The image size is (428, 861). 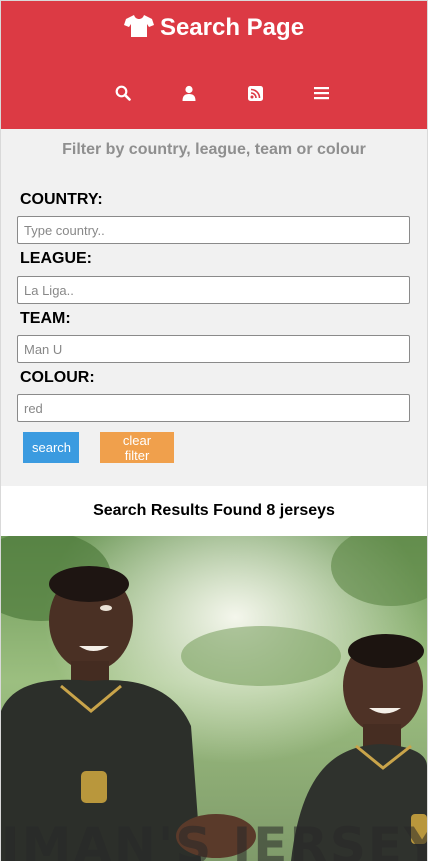 What do you see at coordinates (213, 349) in the screenshot?
I see `team-input` at bounding box center [213, 349].